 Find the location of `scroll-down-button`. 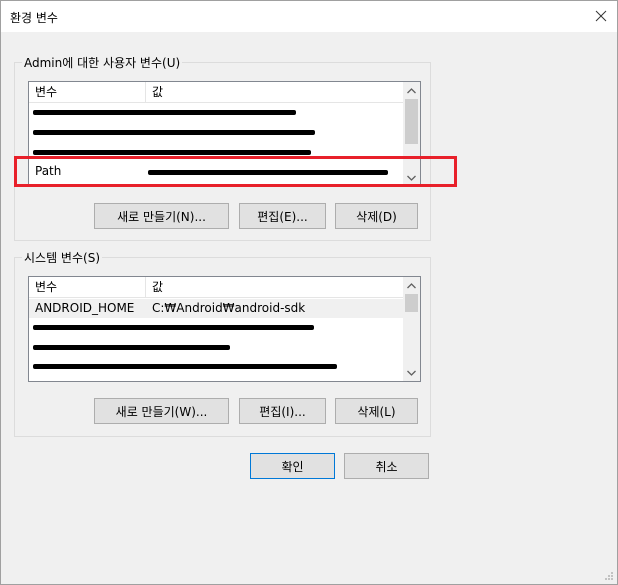

scroll-down-button is located at coordinates (411, 372).